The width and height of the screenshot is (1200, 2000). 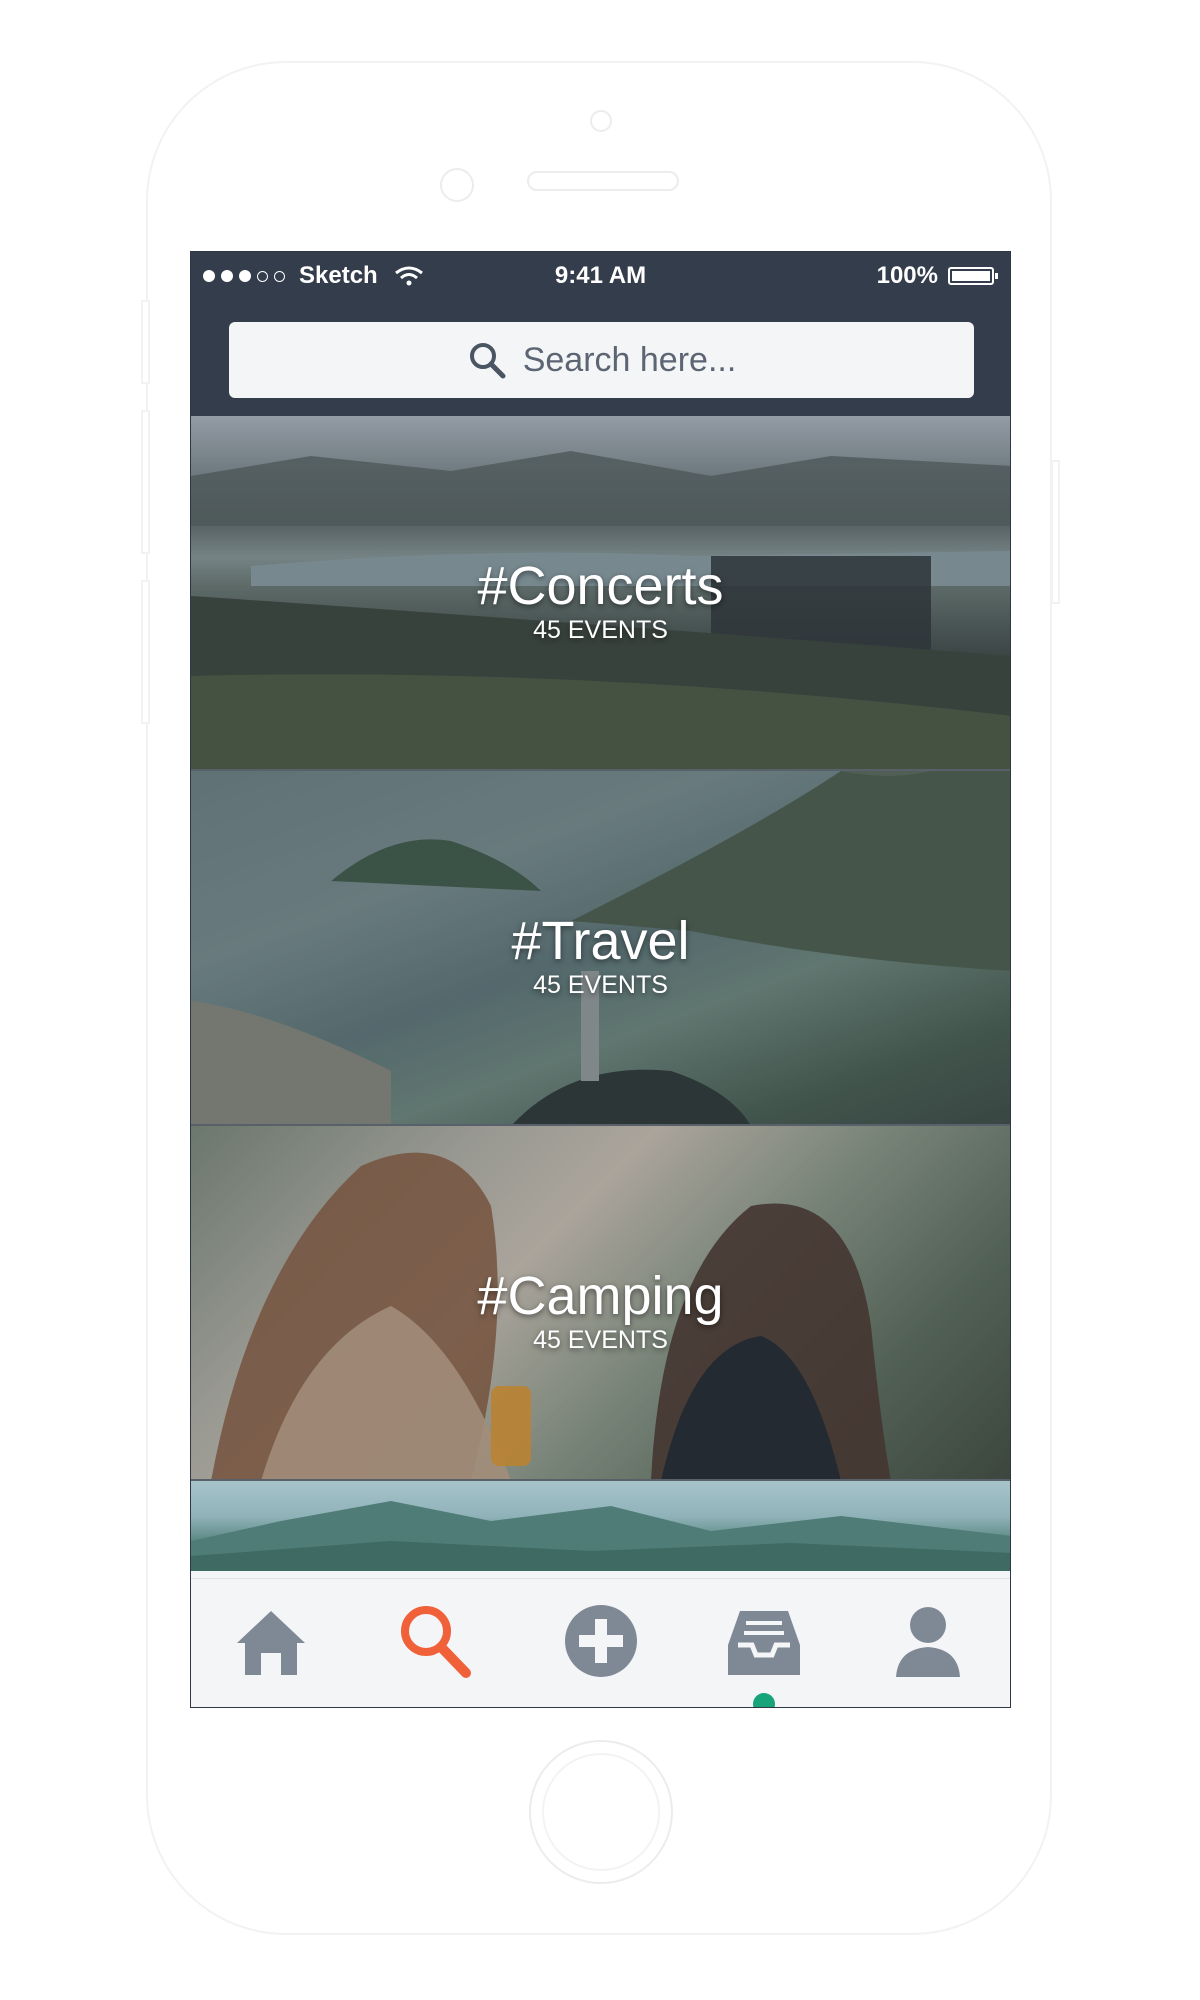 I want to click on profile-icon, so click(x=928, y=1642).